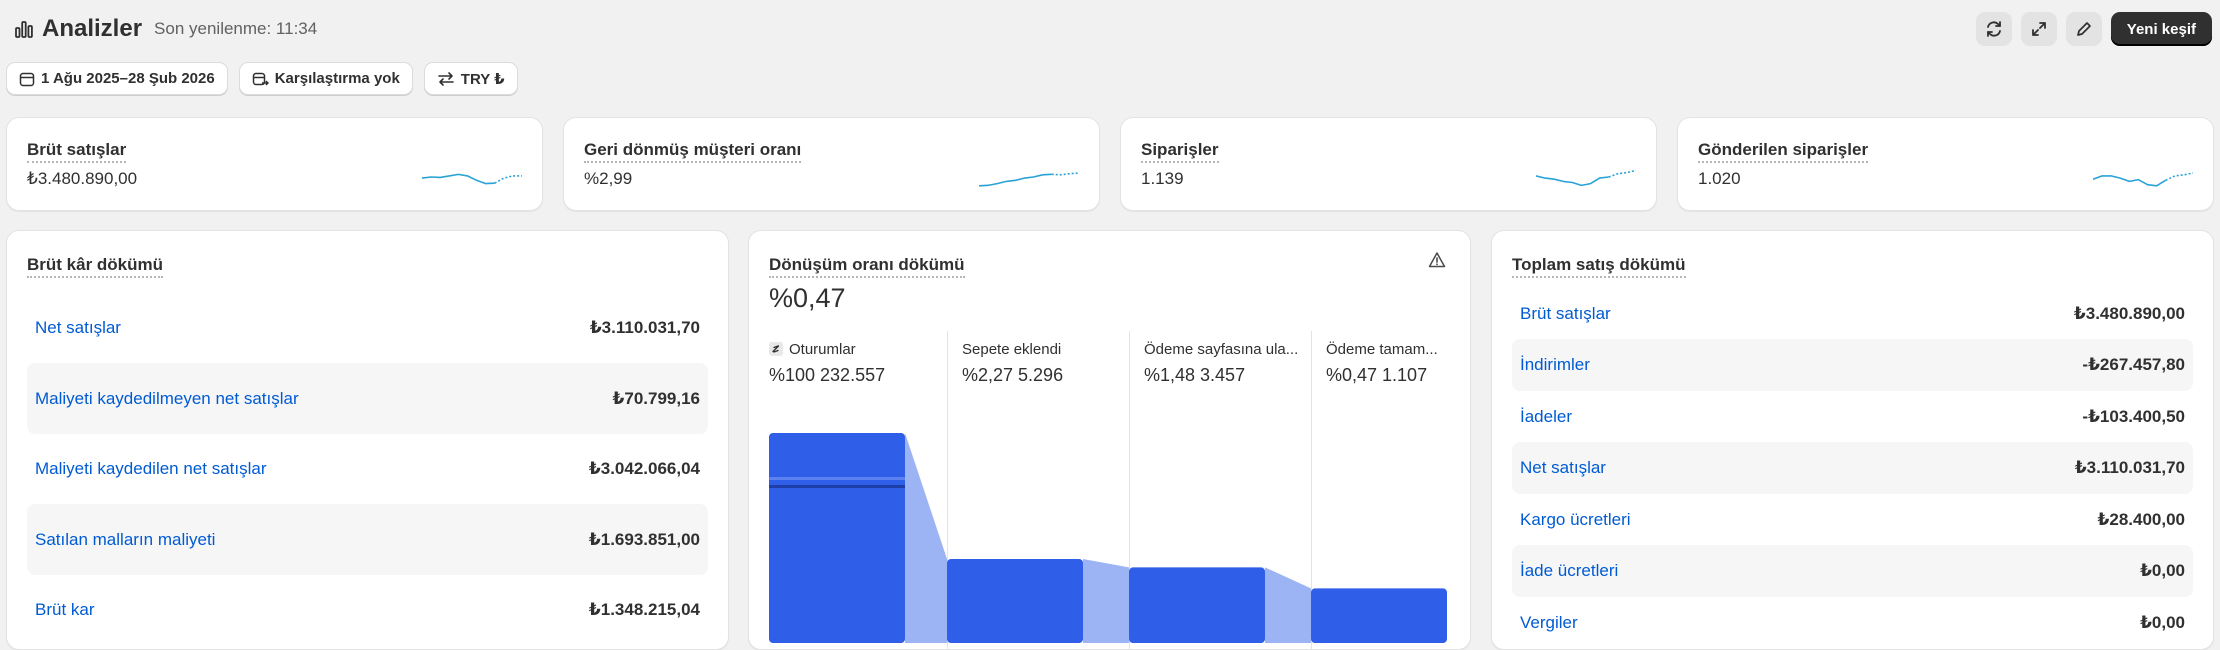 This screenshot has width=2220, height=650. Describe the element at coordinates (1852, 365) in the screenshot. I see `table-row: İndirimler -₺267.457,80` at that location.